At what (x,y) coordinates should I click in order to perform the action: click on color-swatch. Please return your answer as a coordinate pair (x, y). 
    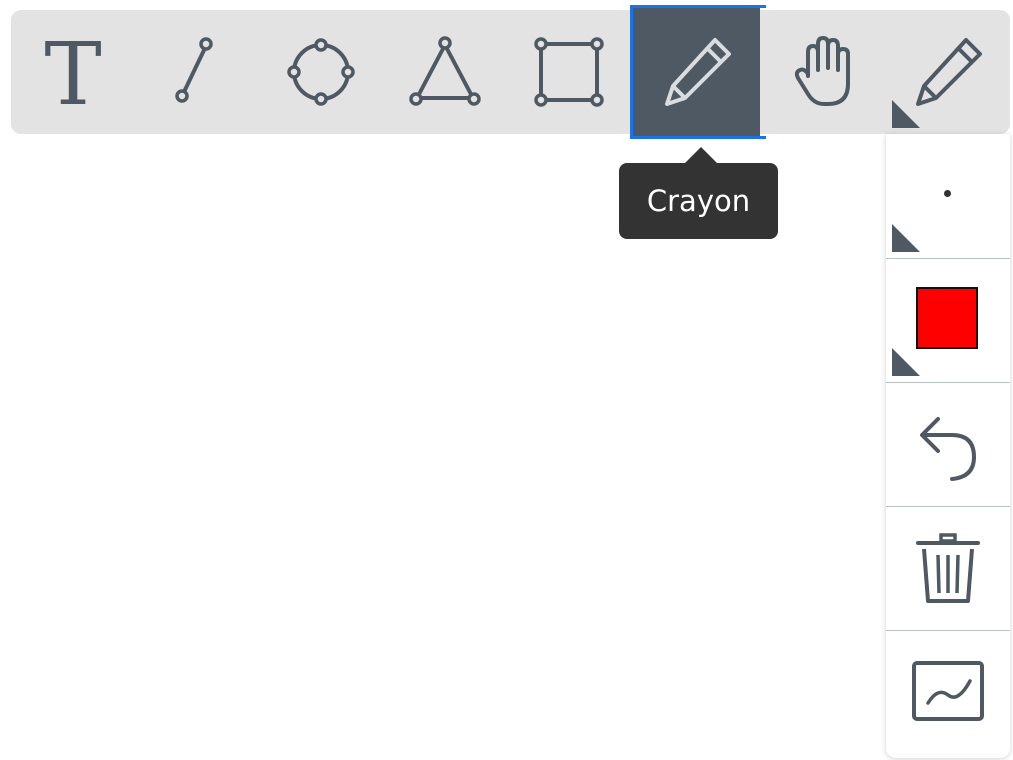
    Looking at the image, I should click on (947, 318).